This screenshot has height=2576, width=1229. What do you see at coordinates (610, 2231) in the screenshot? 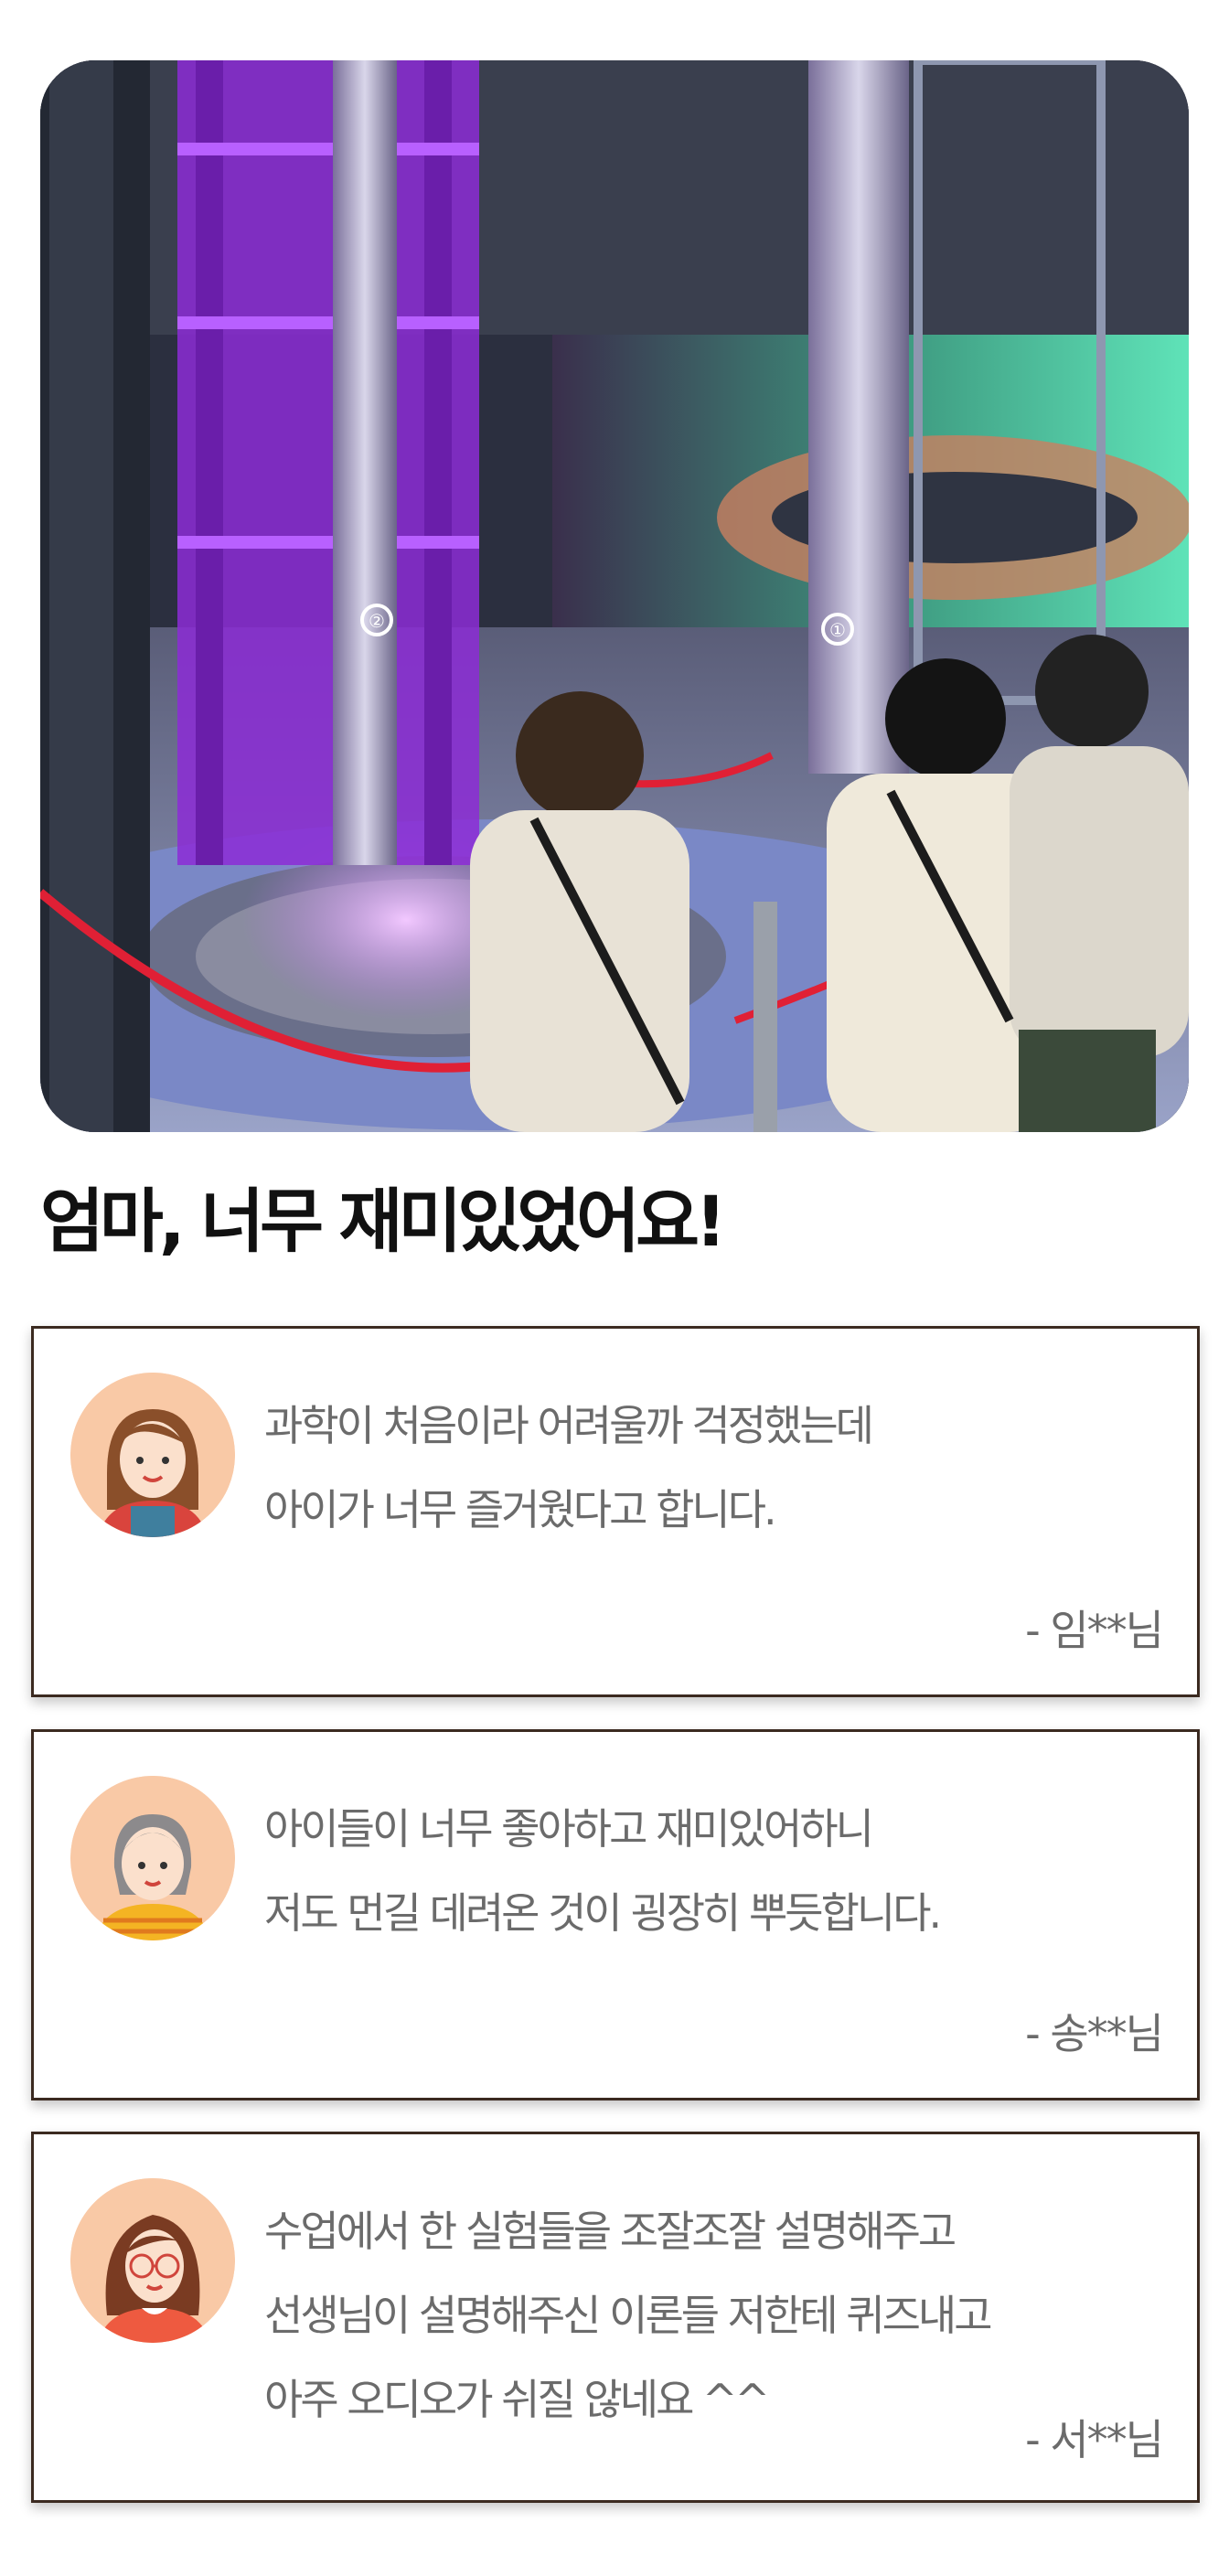
I see `review-line: 수업에서 한 실험들을 조잘조잘 설명해주고` at bounding box center [610, 2231].